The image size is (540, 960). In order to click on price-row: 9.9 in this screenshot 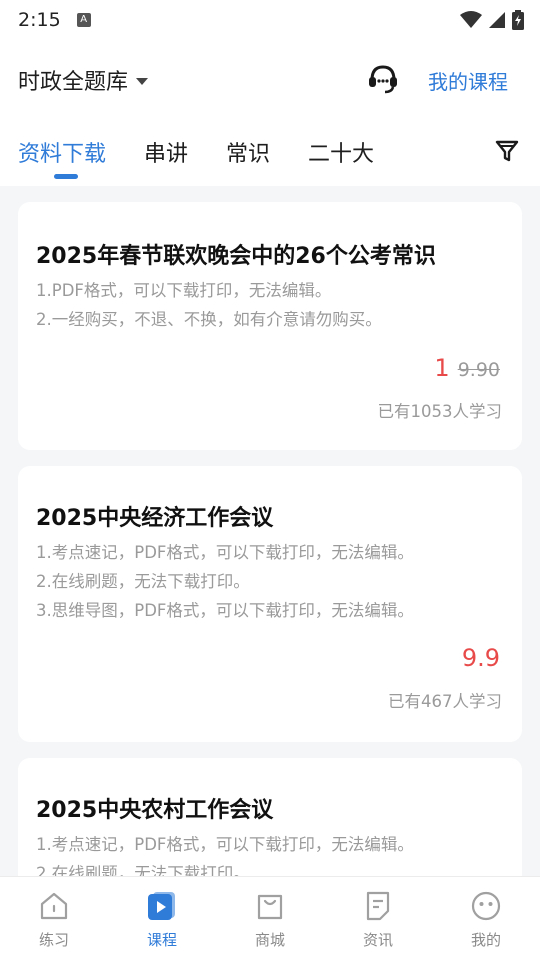, I will do `click(481, 658)`.